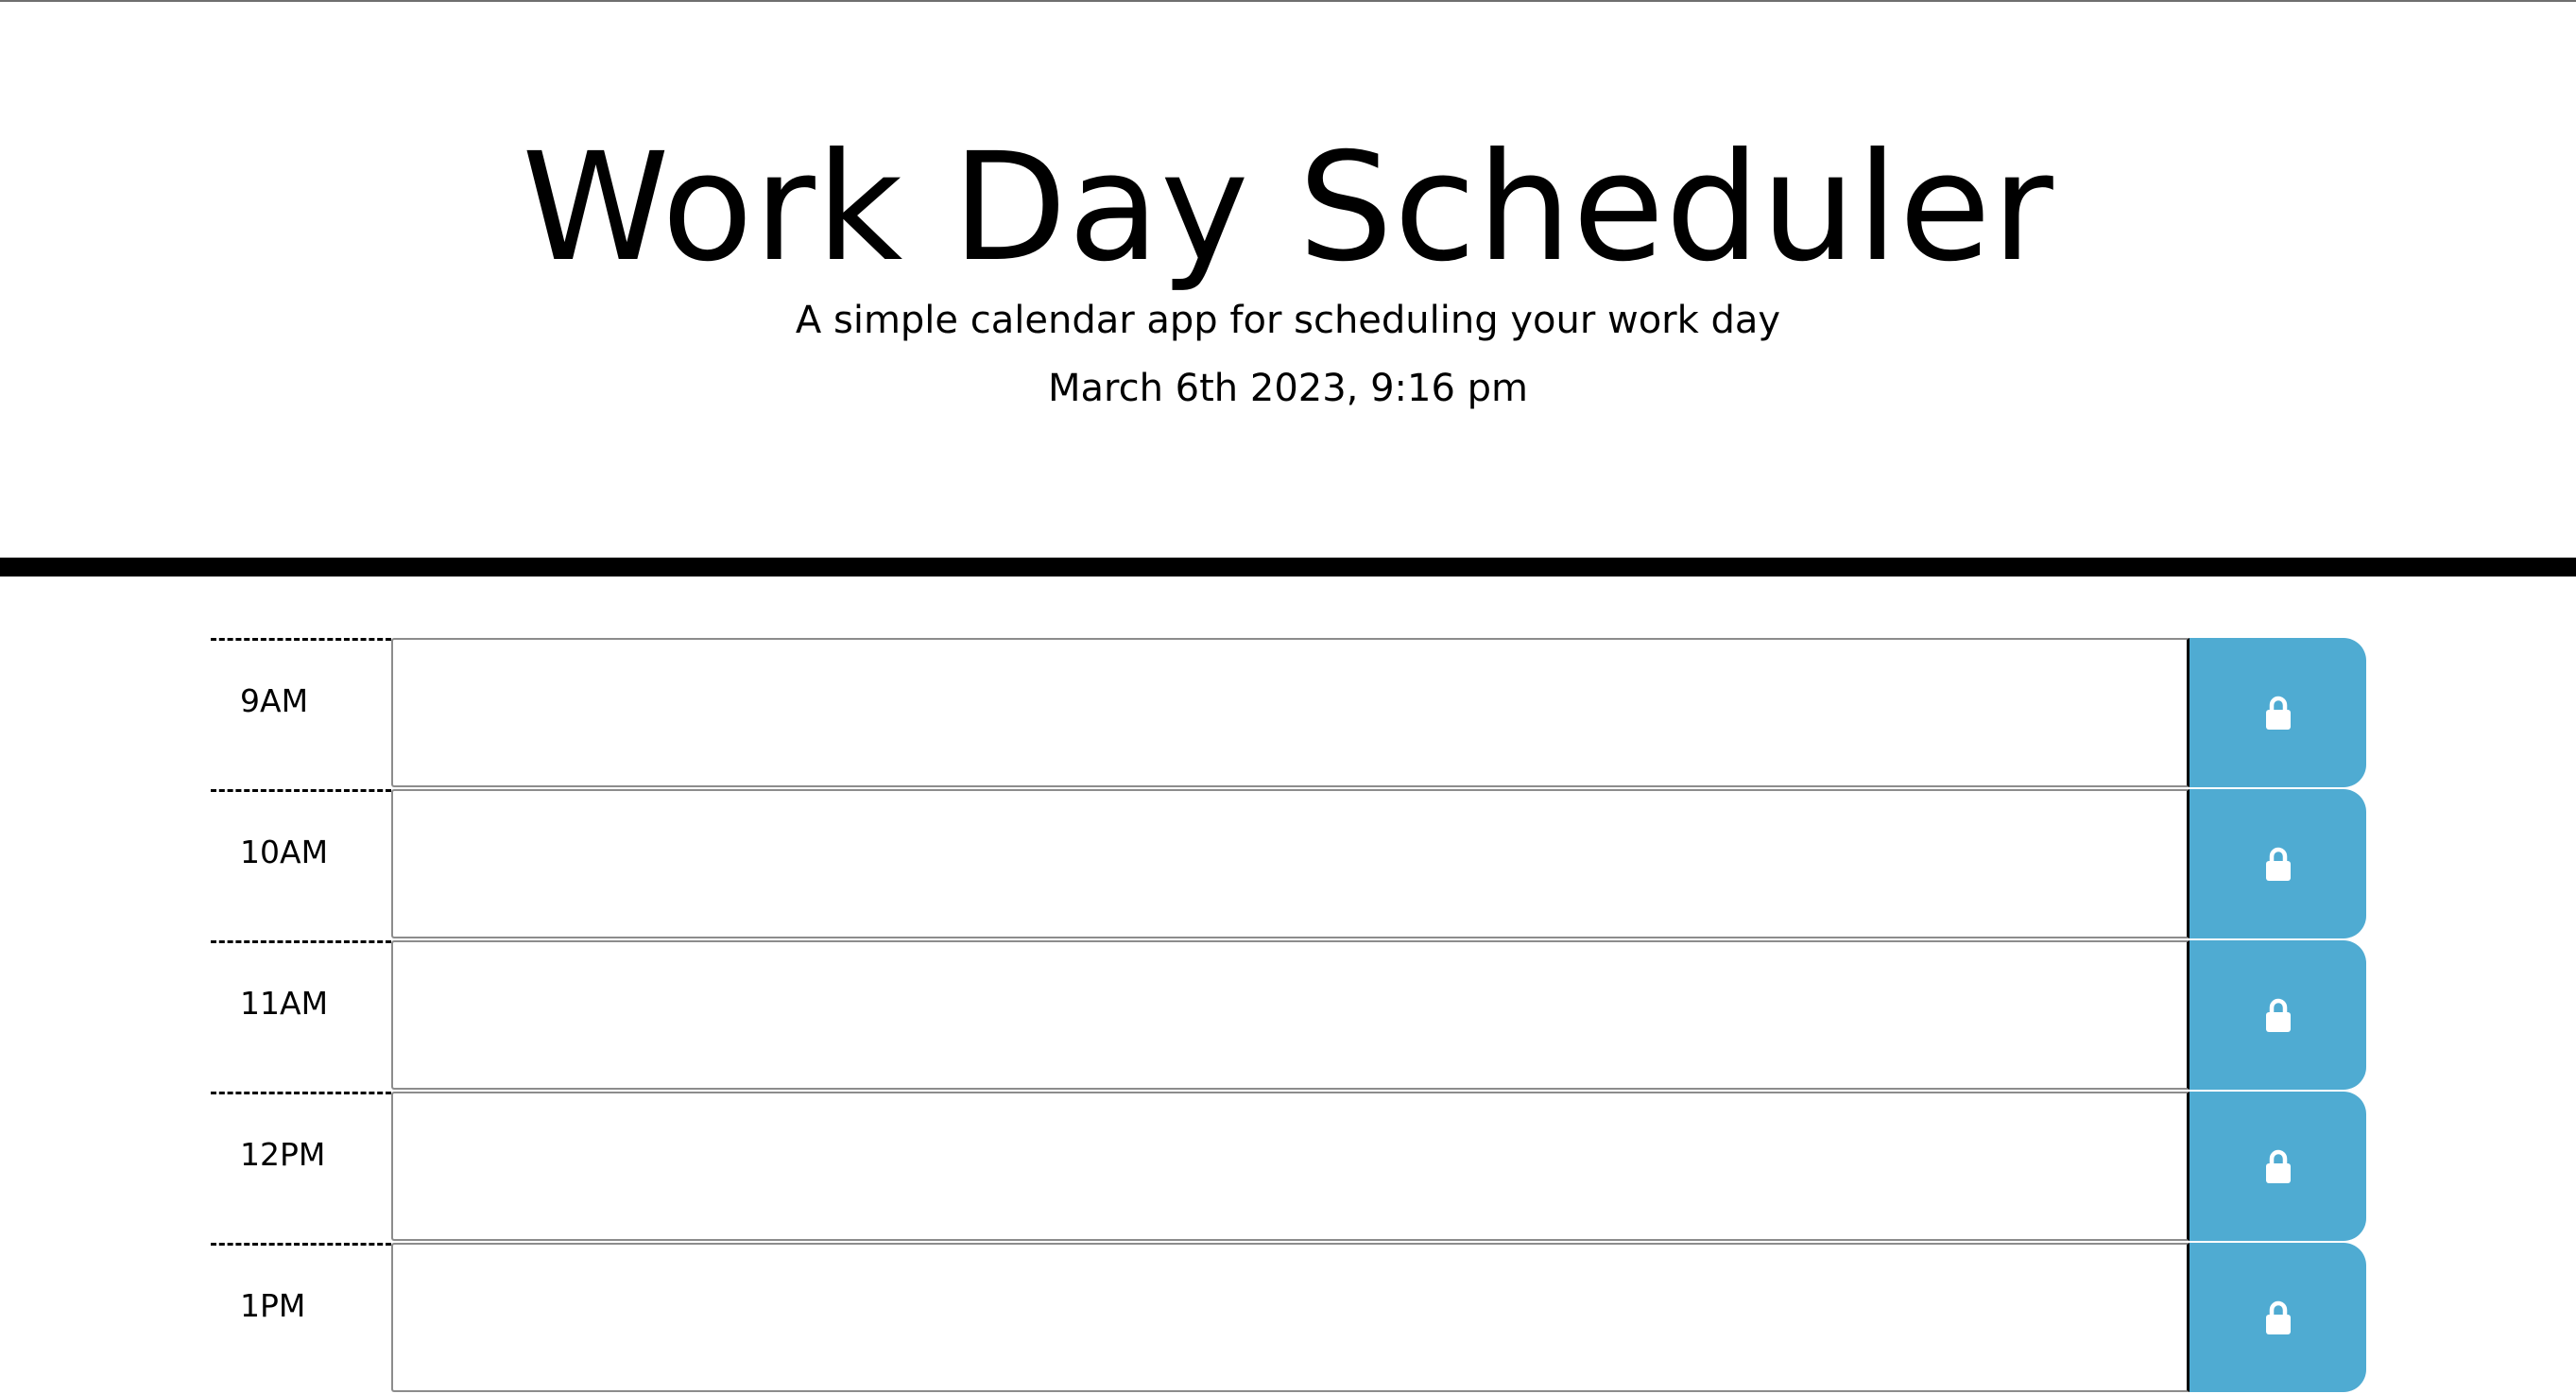  Describe the element at coordinates (284, 1003) in the screenshot. I see `hour-label: 11AM` at that location.